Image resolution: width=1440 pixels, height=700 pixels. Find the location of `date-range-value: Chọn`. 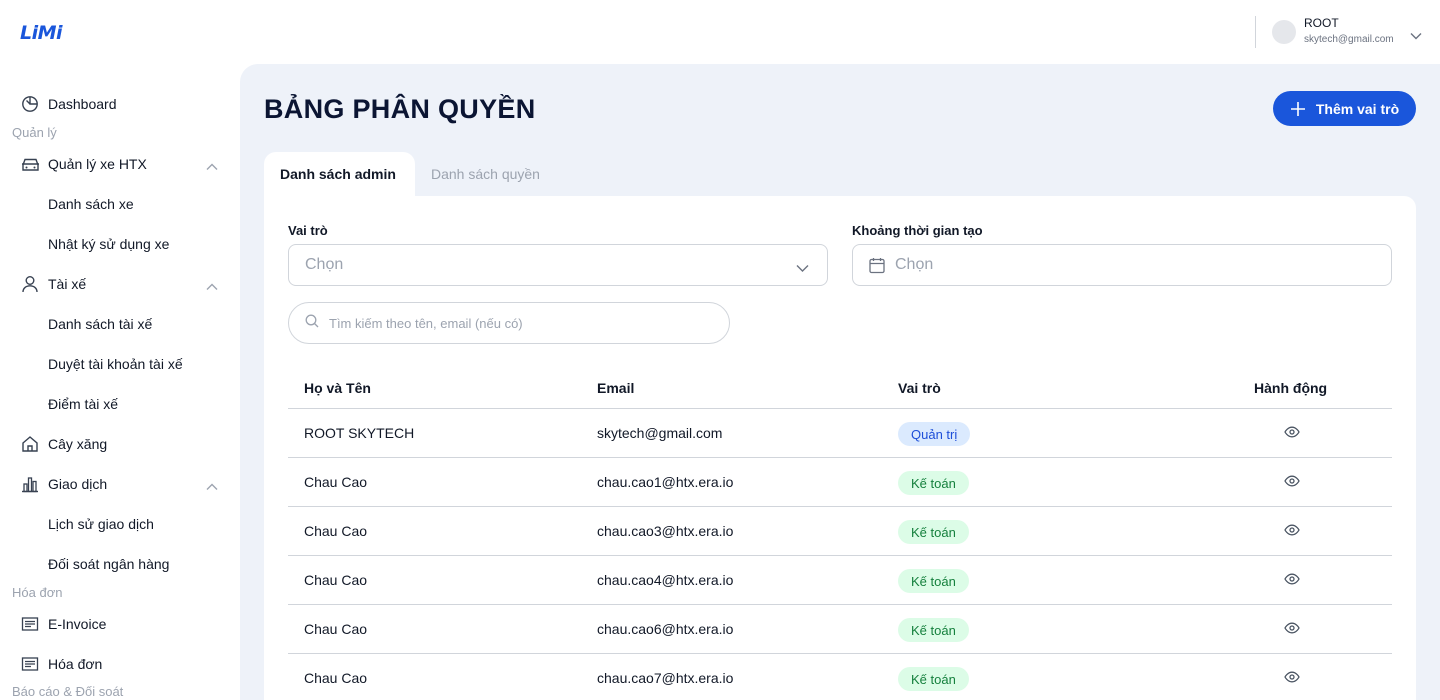

date-range-value: Chọn is located at coordinates (914, 264).